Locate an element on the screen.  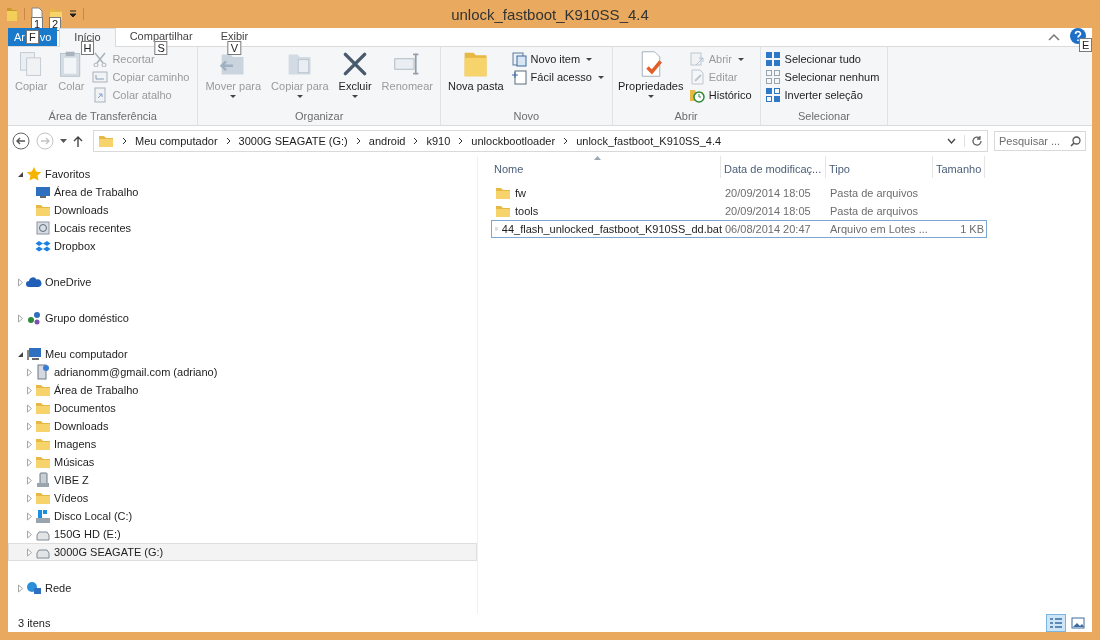
tree-item: Meu computador is located at coordinates (242, 354).